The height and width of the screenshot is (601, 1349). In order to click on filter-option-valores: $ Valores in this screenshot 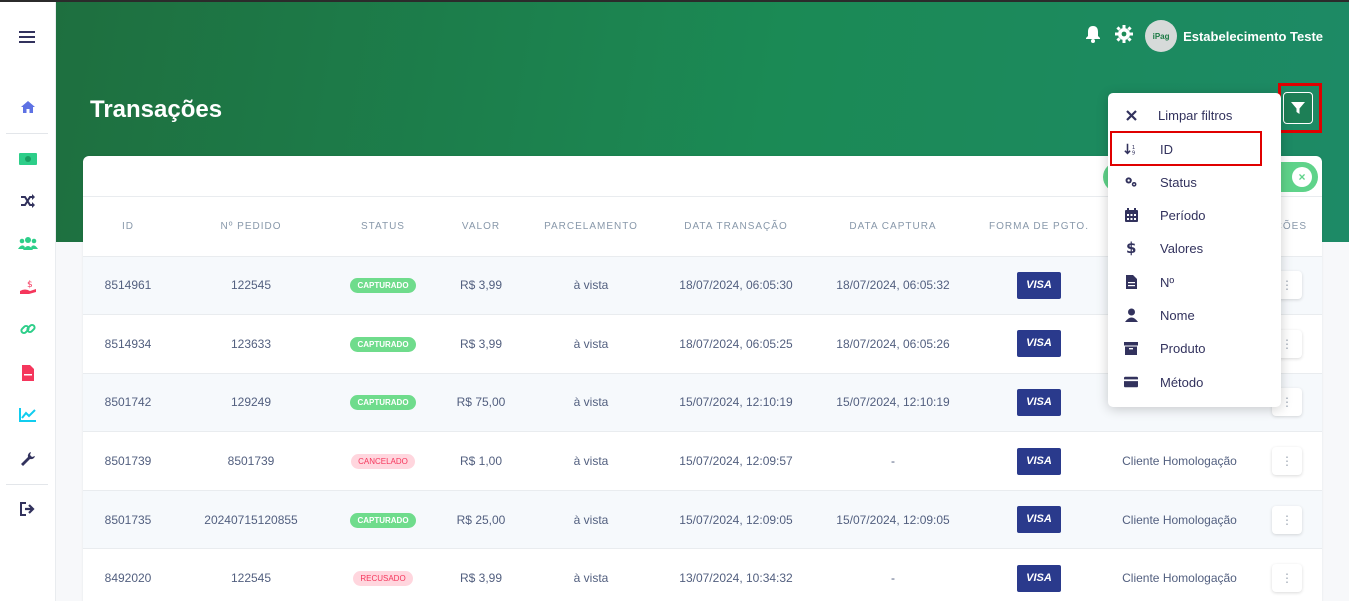, I will do `click(1194, 248)`.